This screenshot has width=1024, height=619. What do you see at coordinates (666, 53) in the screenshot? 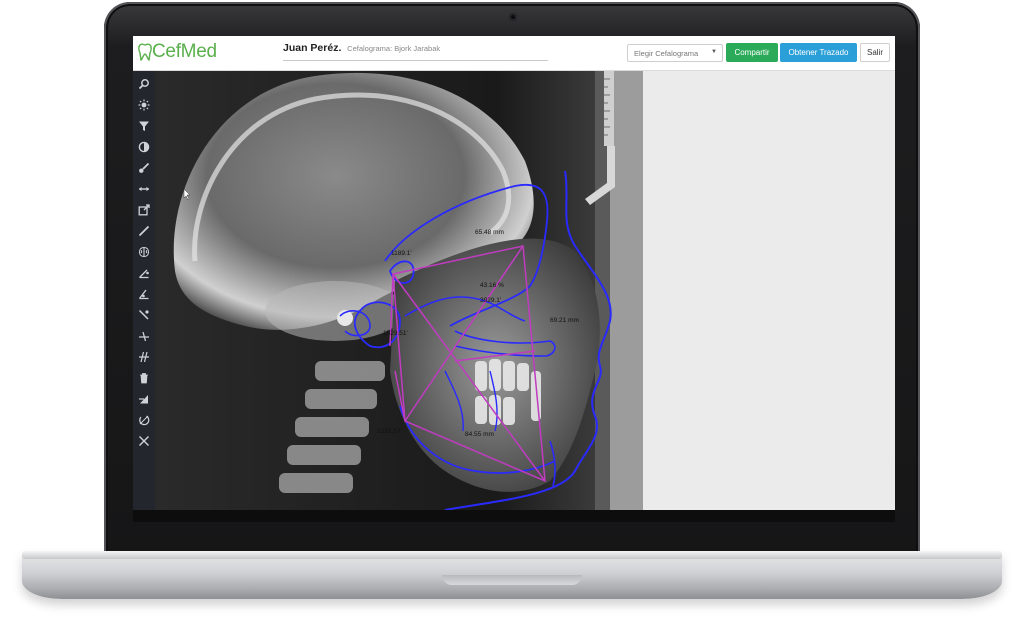
I see `cephalogram-select-text: Elegir Cefalograma` at bounding box center [666, 53].